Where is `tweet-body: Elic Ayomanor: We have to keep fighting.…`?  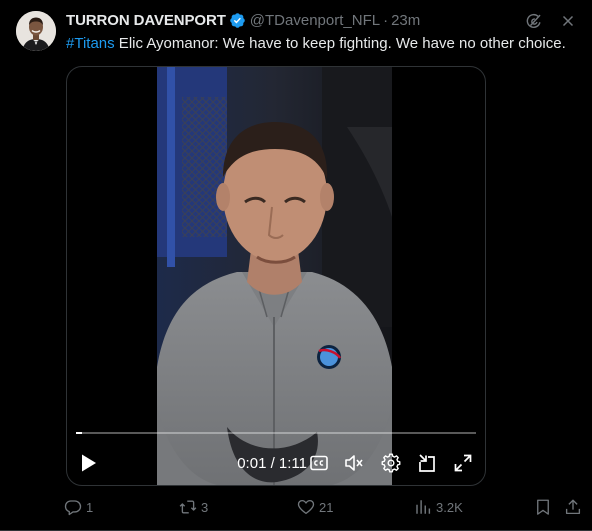 tweet-body: Elic Ayomanor: We have to keep fighting.… is located at coordinates (340, 43).